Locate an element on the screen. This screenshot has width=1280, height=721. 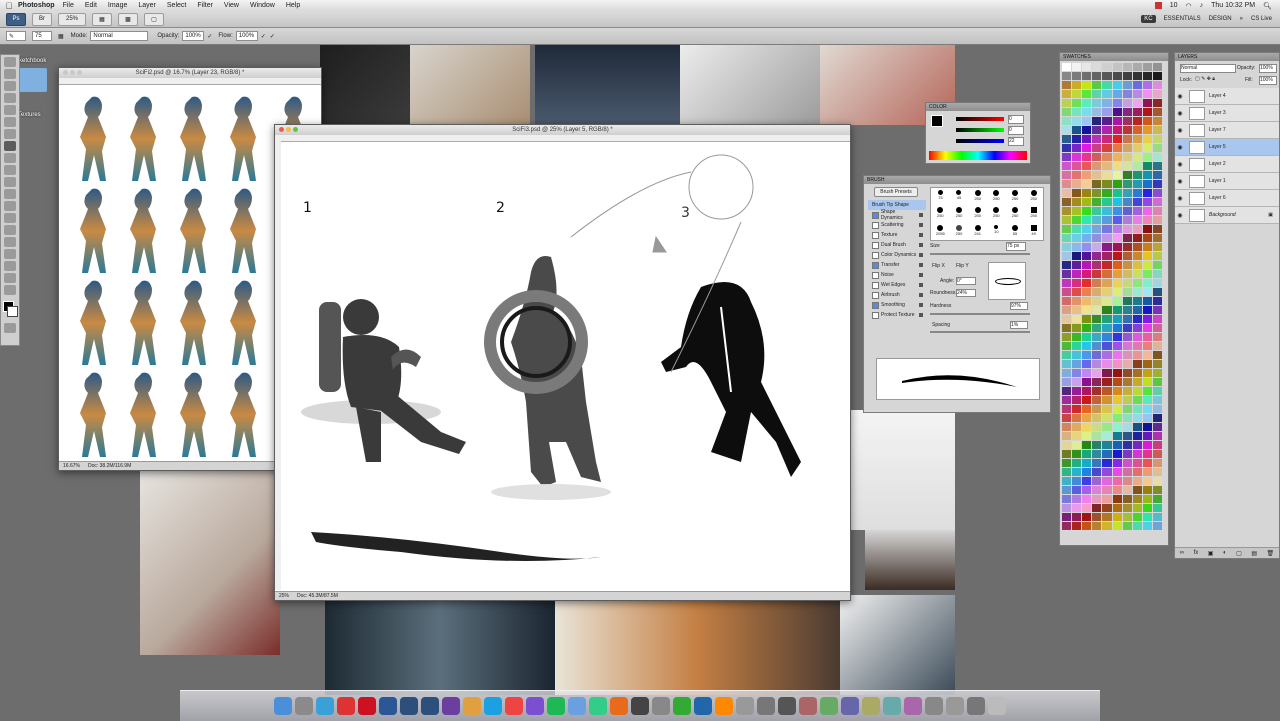
fill-field: 100% is located at coordinates (1268, 80).